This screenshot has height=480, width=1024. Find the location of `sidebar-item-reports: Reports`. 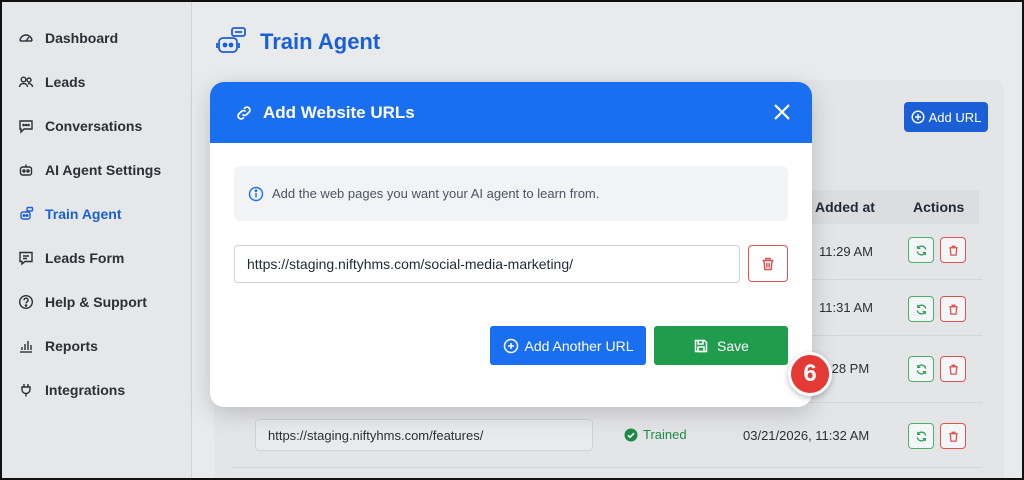

sidebar-item-reports: Reports is located at coordinates (57, 346).